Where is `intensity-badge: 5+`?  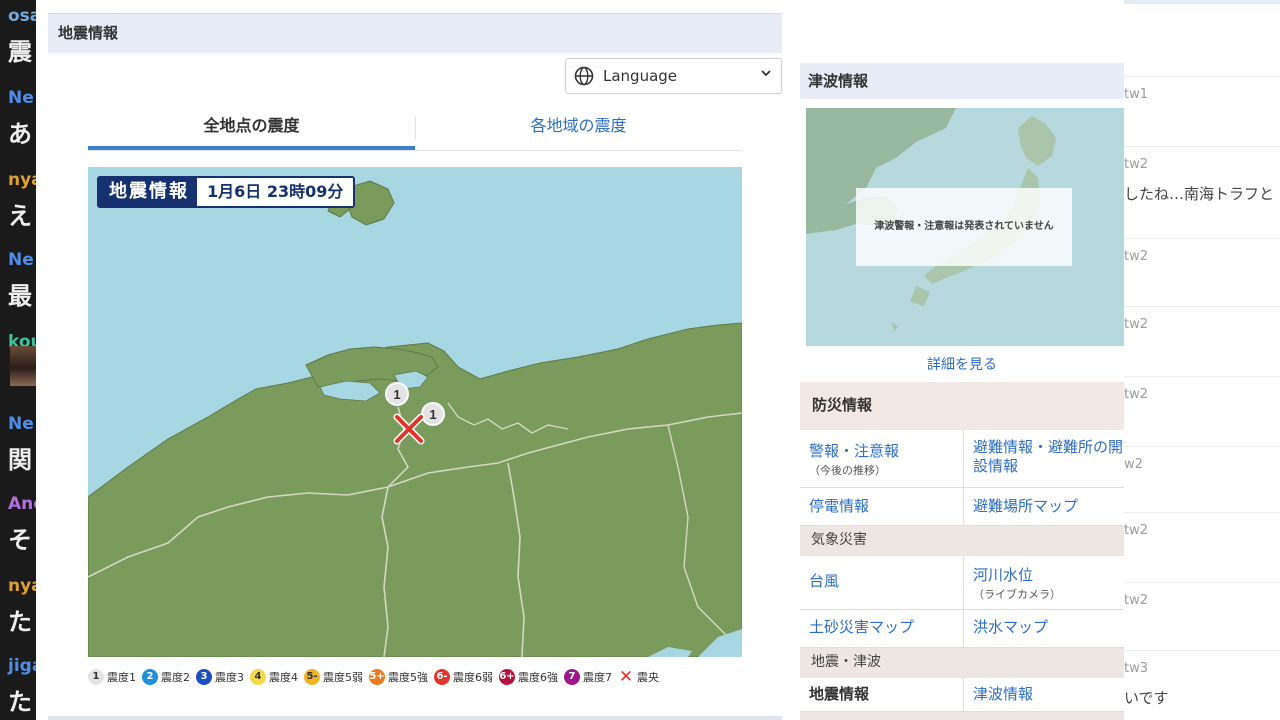 intensity-badge: 5+ is located at coordinates (377, 677).